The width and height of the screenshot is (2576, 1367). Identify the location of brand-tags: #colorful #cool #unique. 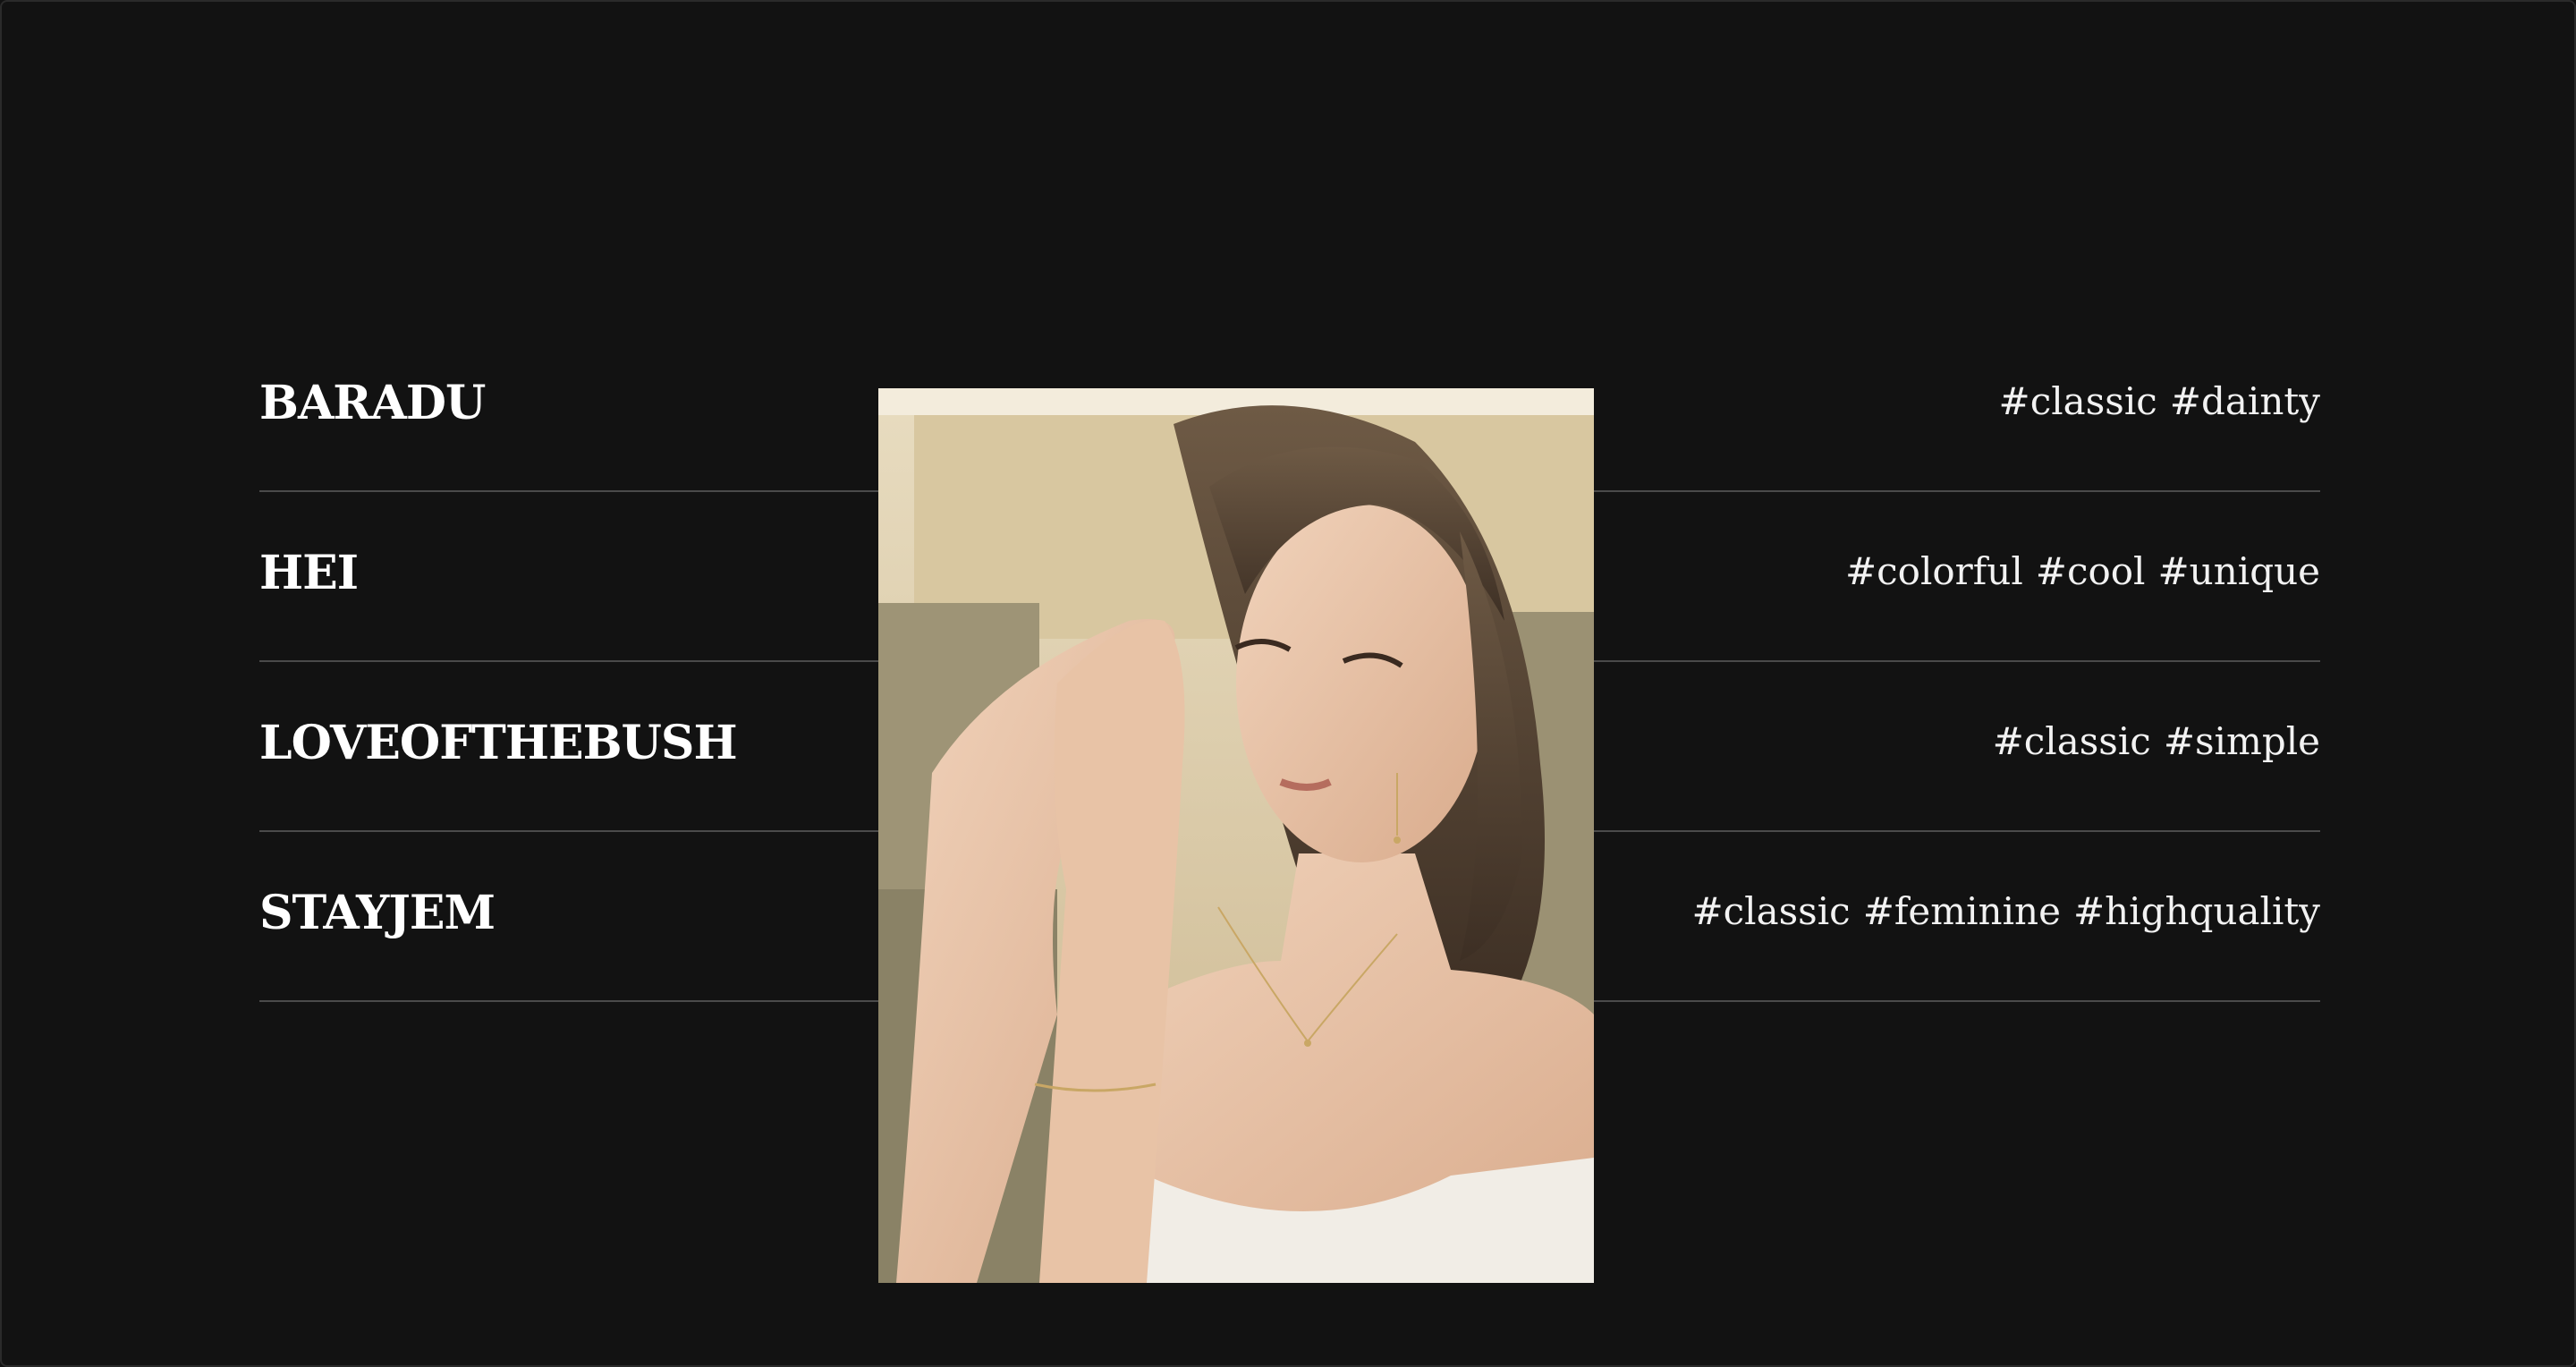
(2076, 571).